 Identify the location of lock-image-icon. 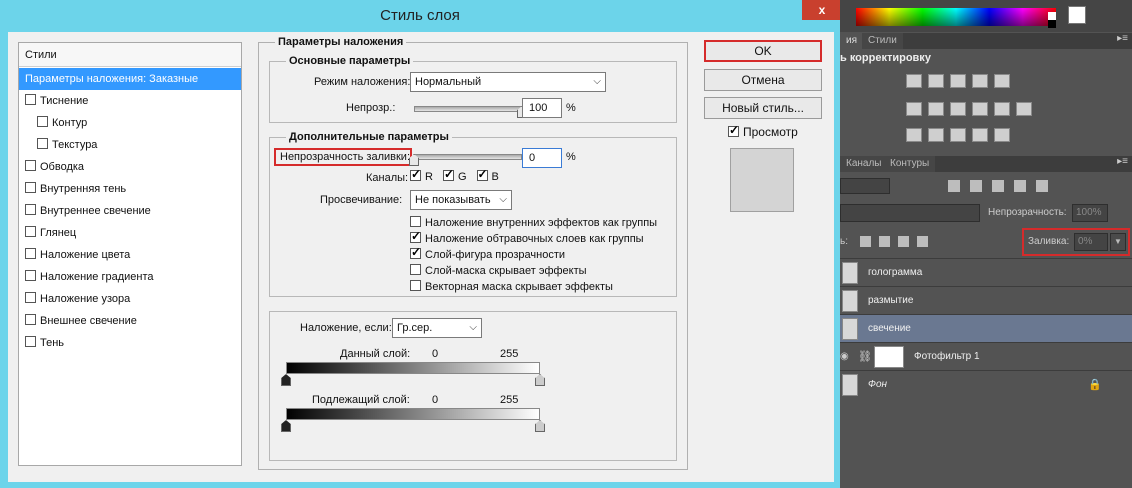
(884, 241).